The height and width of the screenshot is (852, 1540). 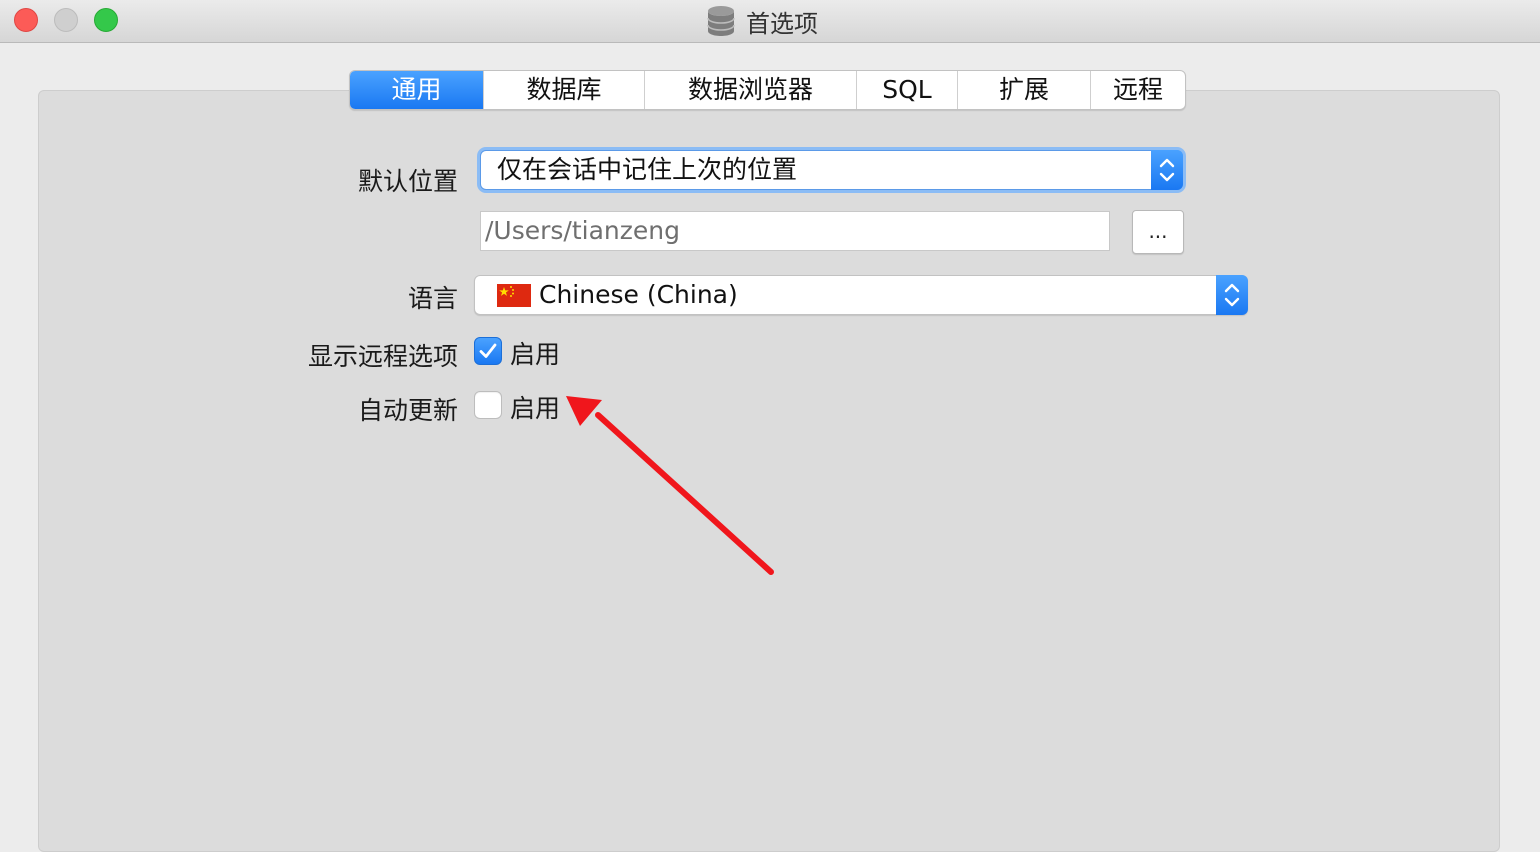 I want to click on window-title: 首选项, so click(x=782, y=23).